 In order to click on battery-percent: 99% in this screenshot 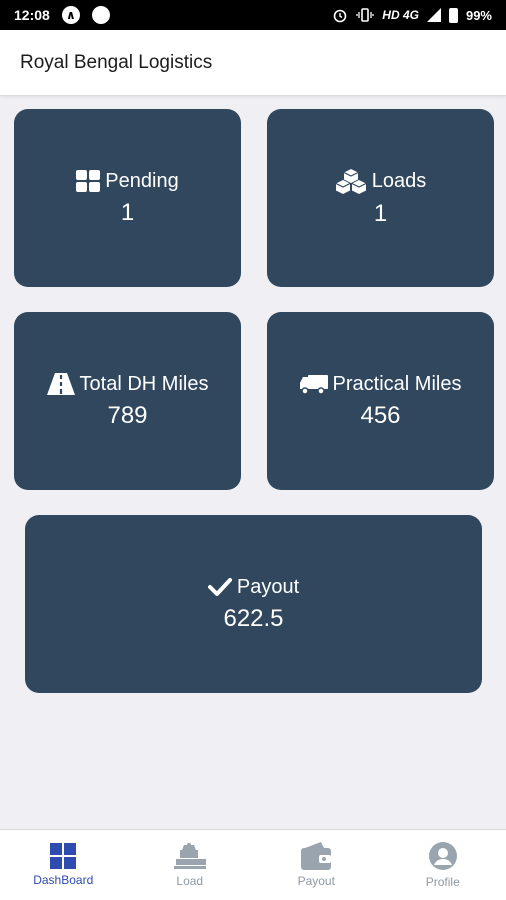, I will do `click(478, 15)`.